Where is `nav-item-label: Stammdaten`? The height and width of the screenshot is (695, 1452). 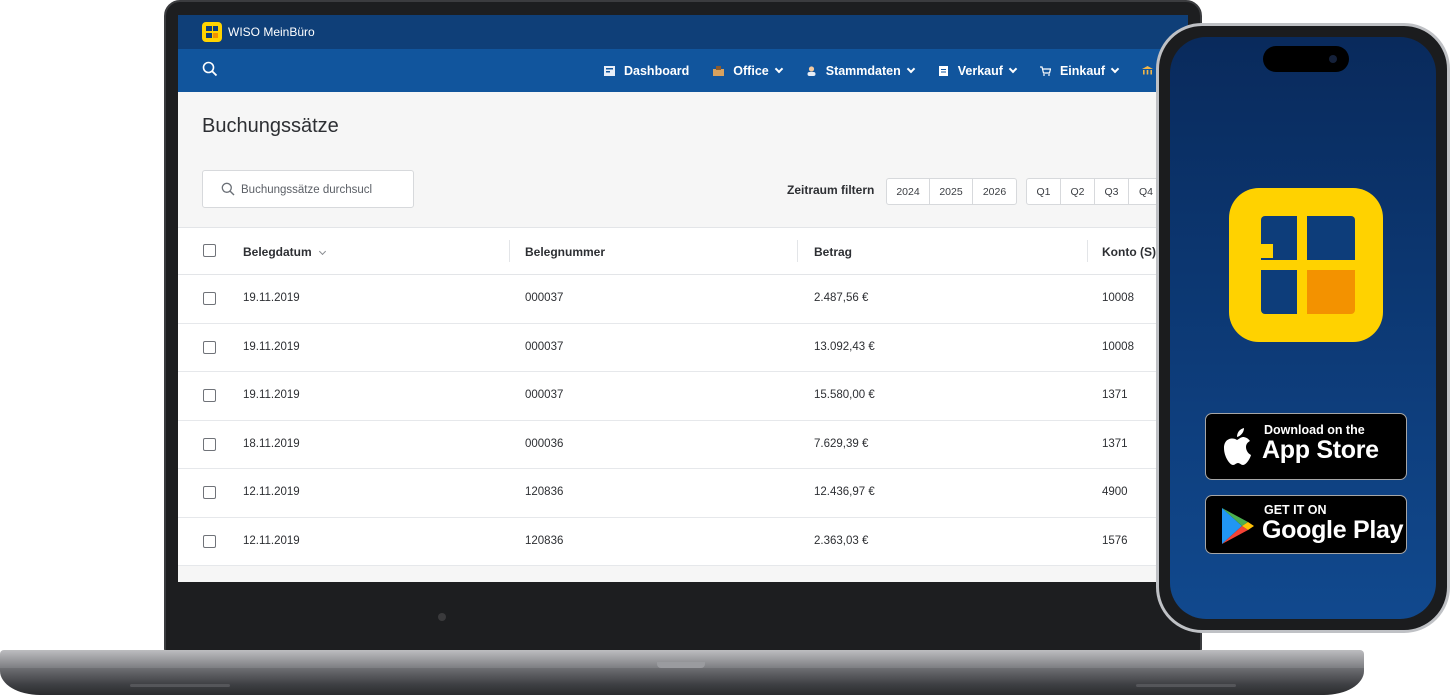
nav-item-label: Stammdaten is located at coordinates (863, 70).